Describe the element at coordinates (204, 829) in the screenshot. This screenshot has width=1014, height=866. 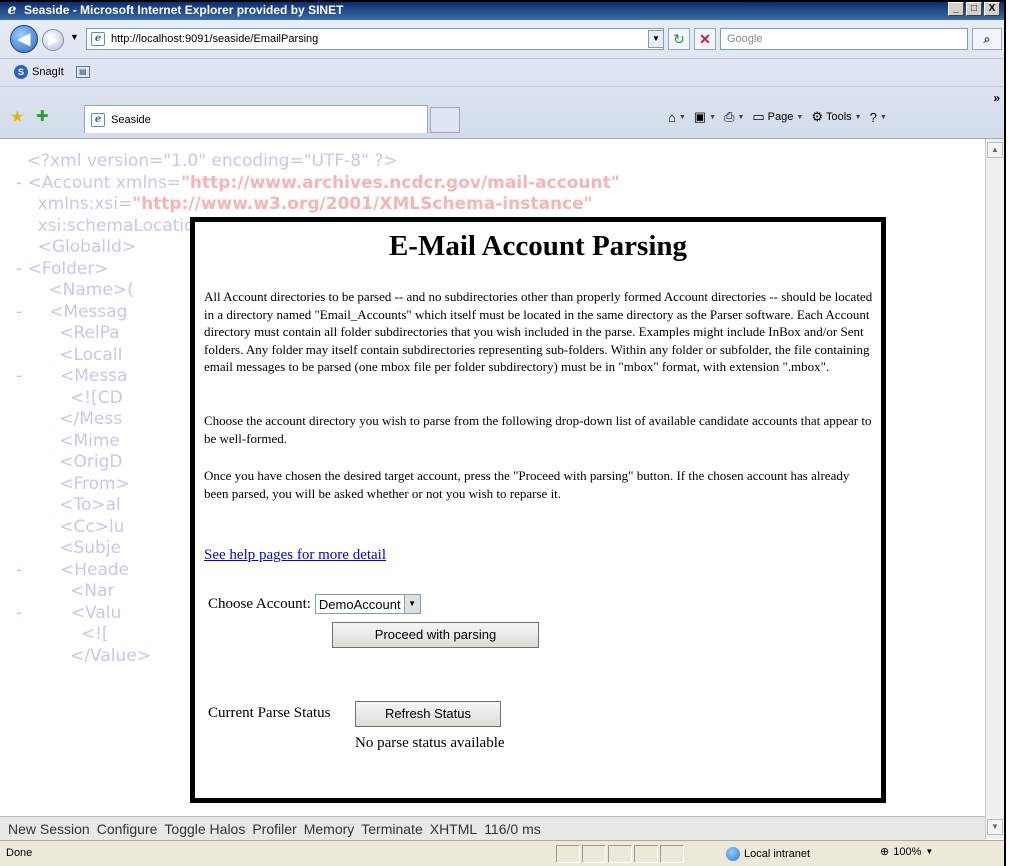
I see `toggle-halos-link: Toggle Halos` at that location.